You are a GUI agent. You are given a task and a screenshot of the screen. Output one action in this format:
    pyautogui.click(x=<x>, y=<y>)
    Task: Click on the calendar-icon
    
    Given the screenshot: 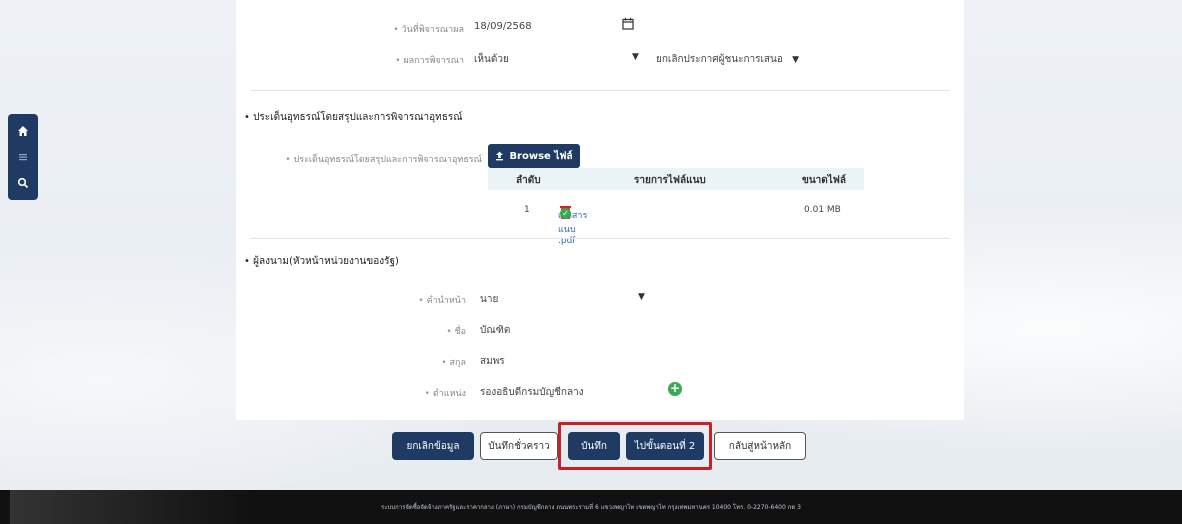 What is the action you would take?
    pyautogui.click(x=628, y=23)
    